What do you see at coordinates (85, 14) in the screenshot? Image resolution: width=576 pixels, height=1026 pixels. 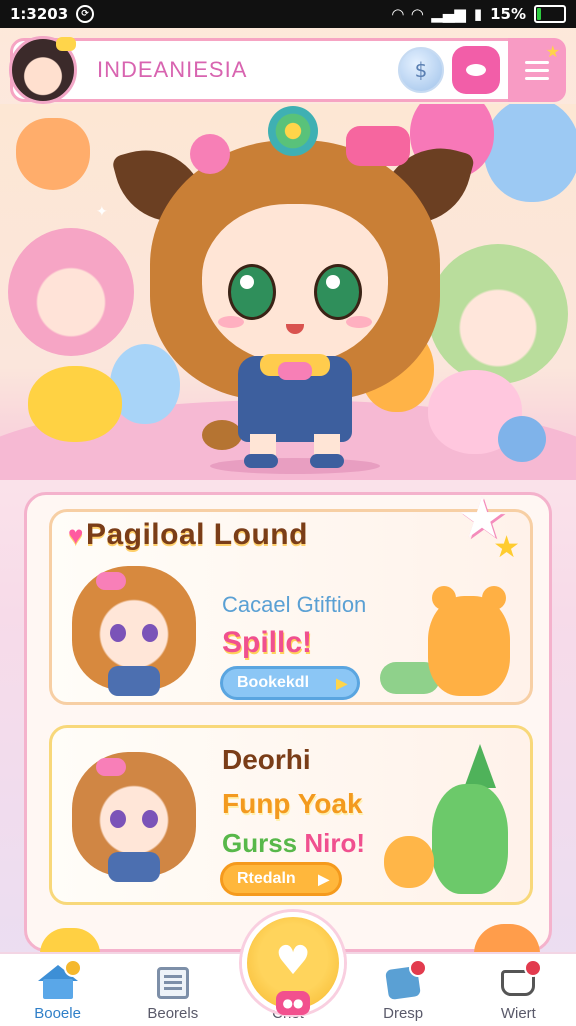 I see `sync-icon: ⟳` at bounding box center [85, 14].